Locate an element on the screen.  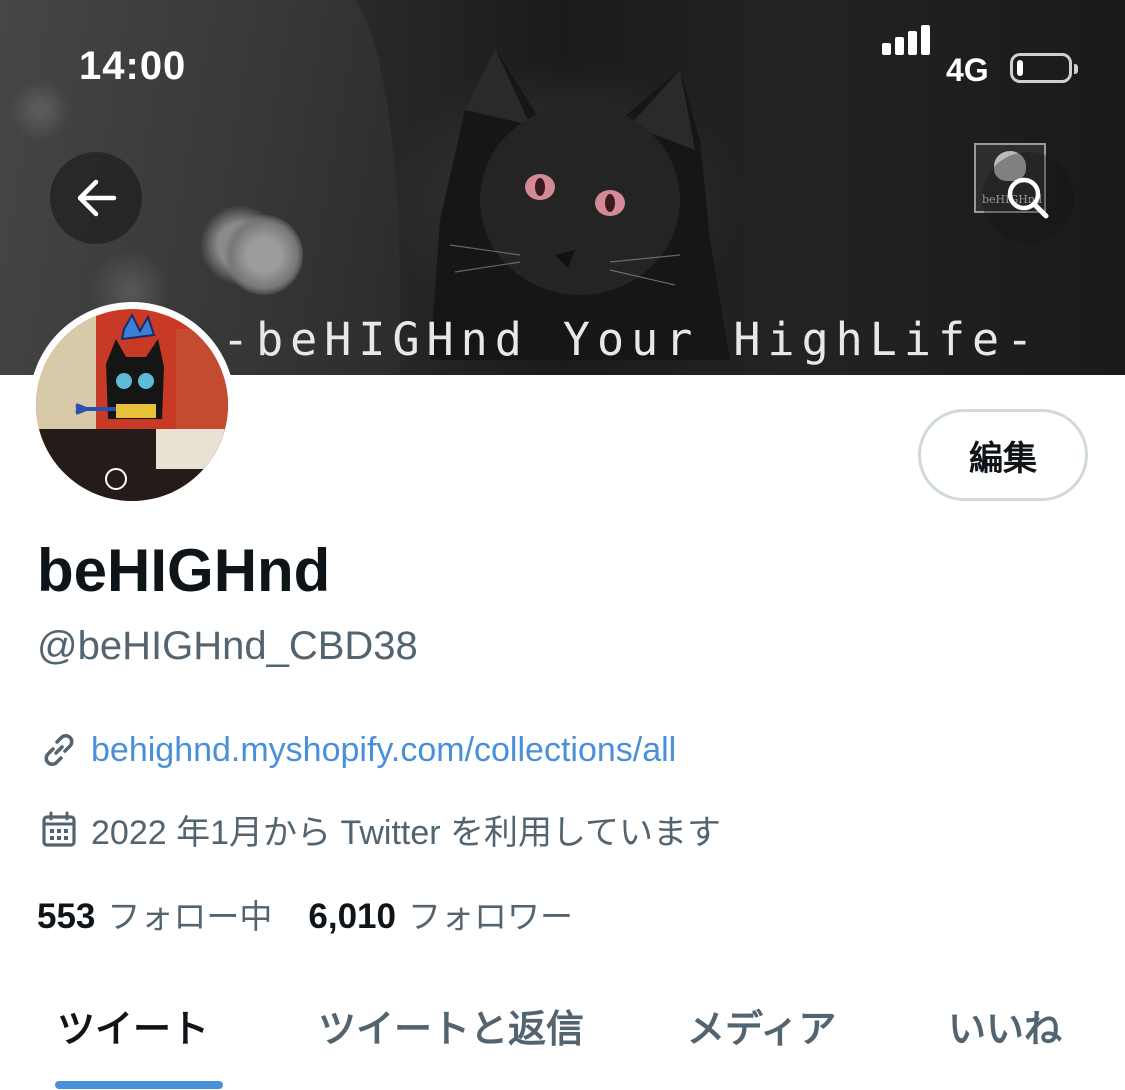
profile-website-row: behighnd.myshopify.com/collections/all is located at coordinates (356, 750).